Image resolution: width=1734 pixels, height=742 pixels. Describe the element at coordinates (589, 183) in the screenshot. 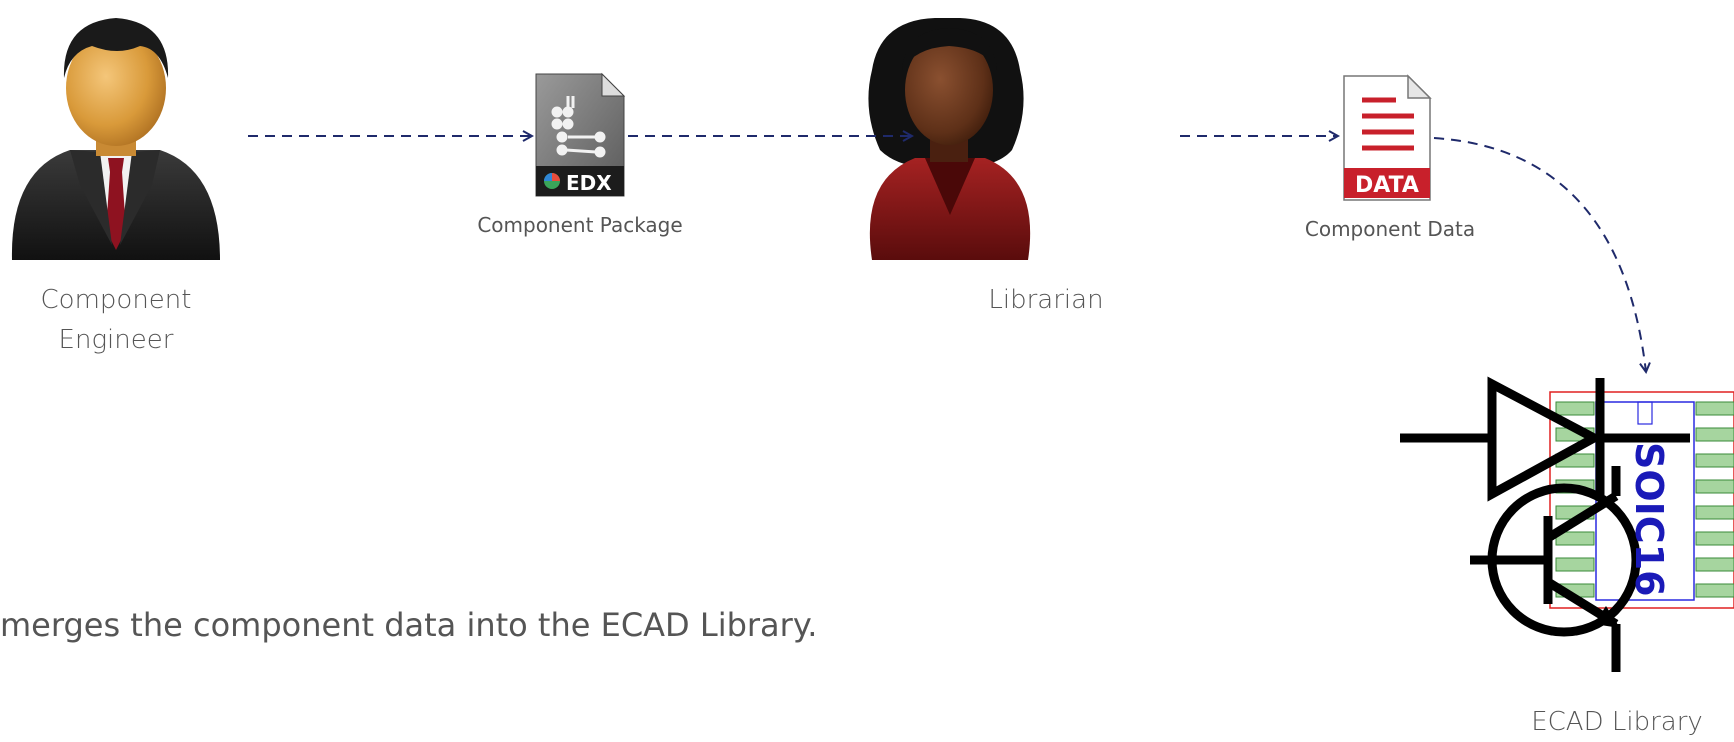

I see `edx-badge: EDX` at that location.